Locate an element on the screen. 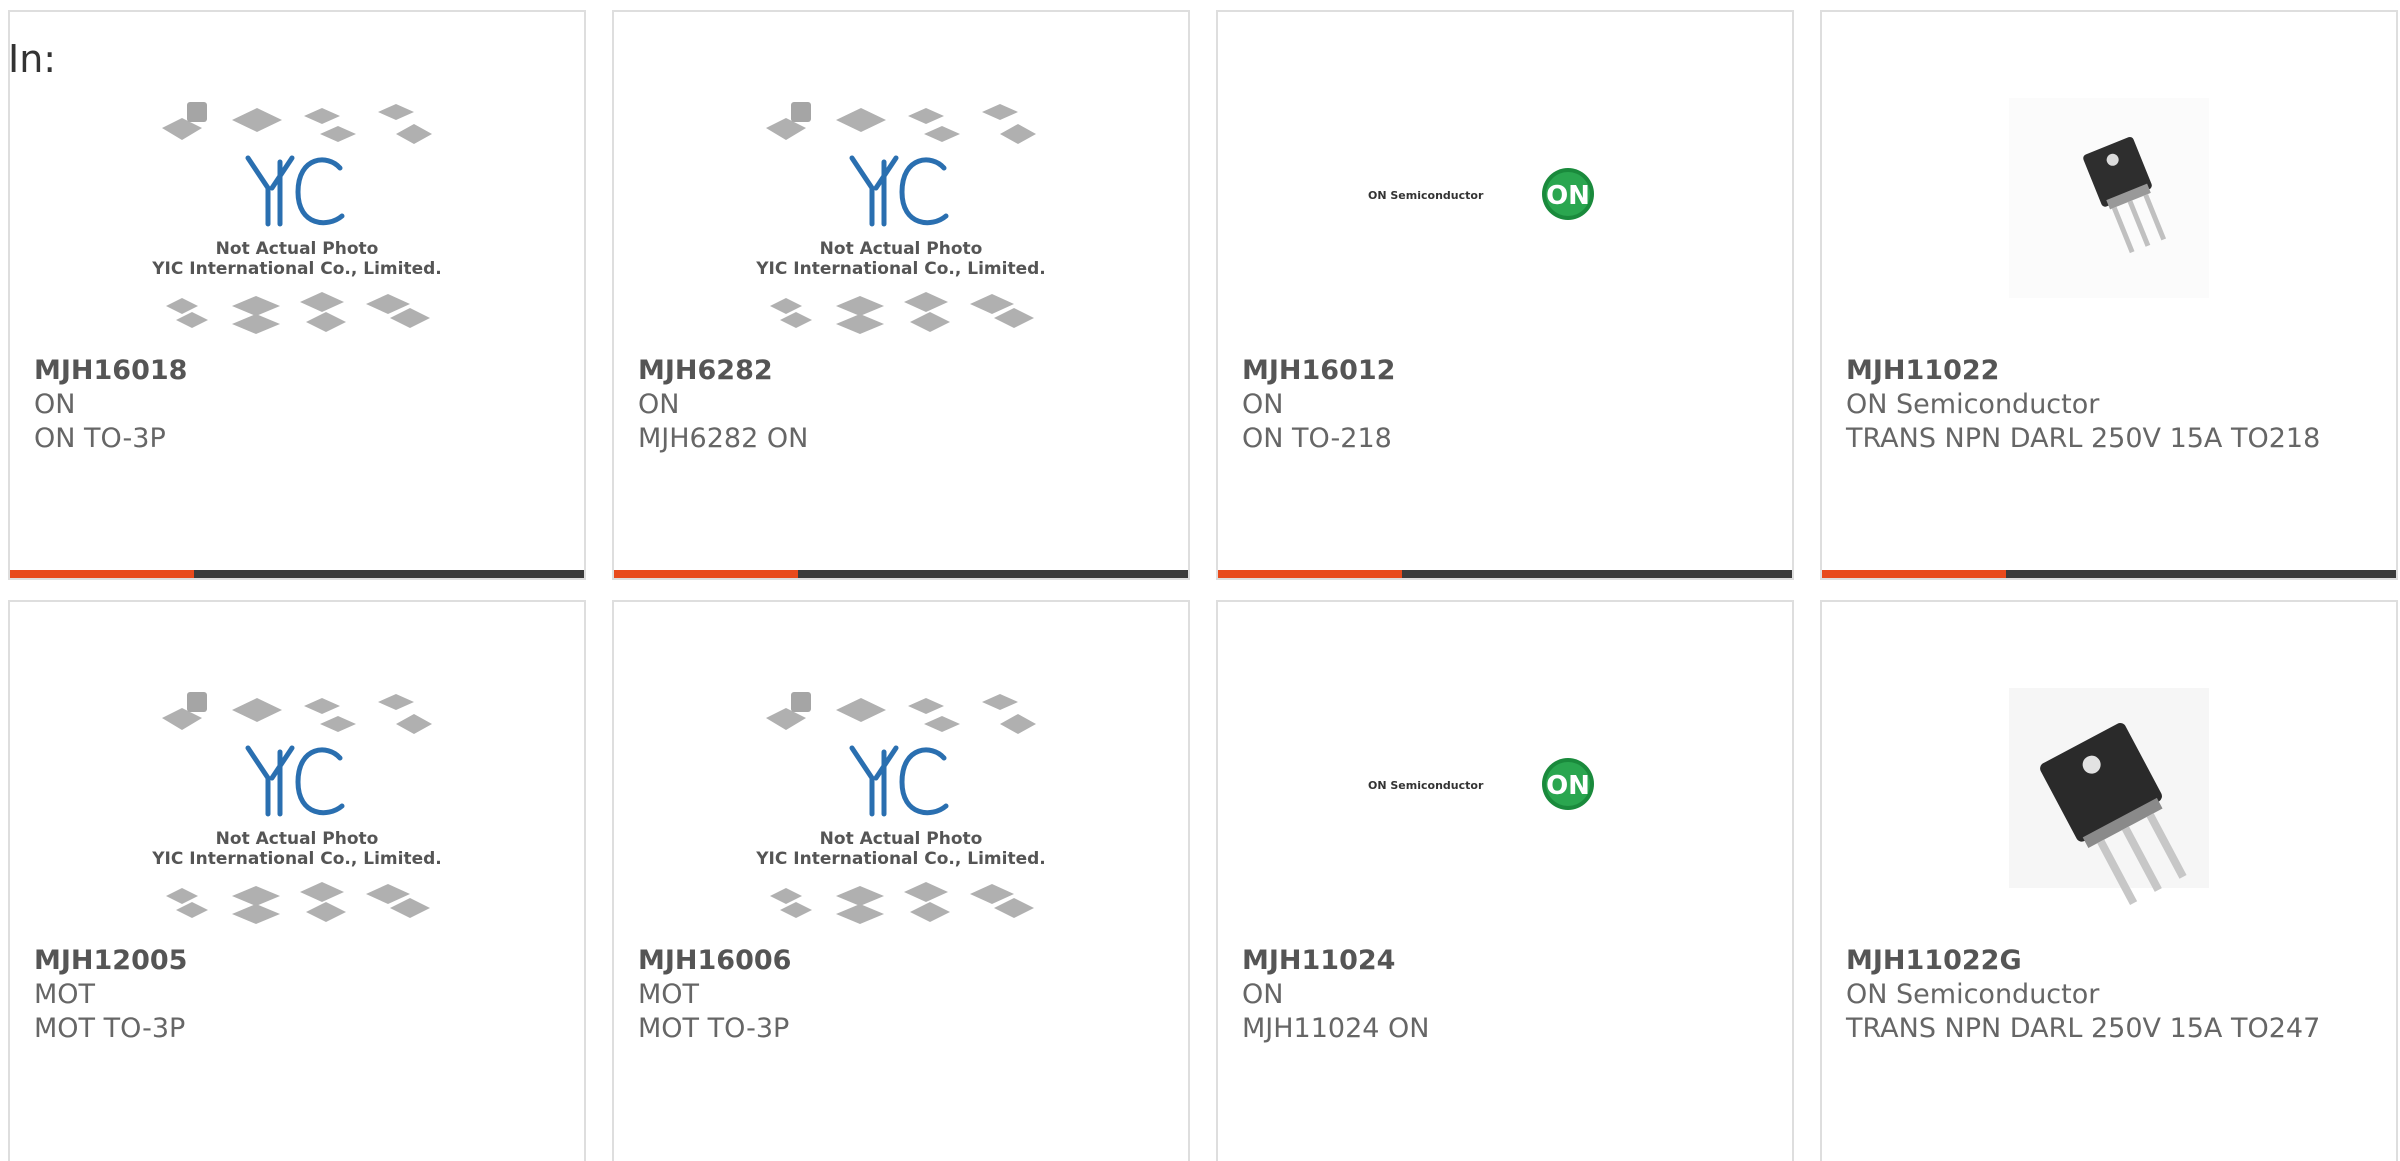  product-info: MJH12005 MOT MOT TO-3P is located at coordinates (294, 995).